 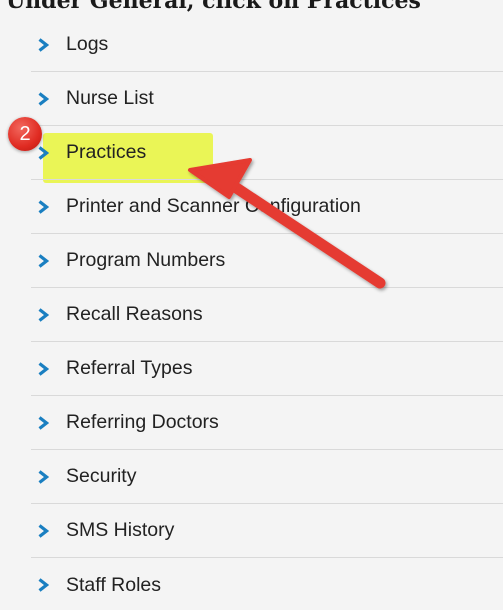 What do you see at coordinates (213, 7) in the screenshot?
I see `instruction-title: Under General, click on Practices` at bounding box center [213, 7].